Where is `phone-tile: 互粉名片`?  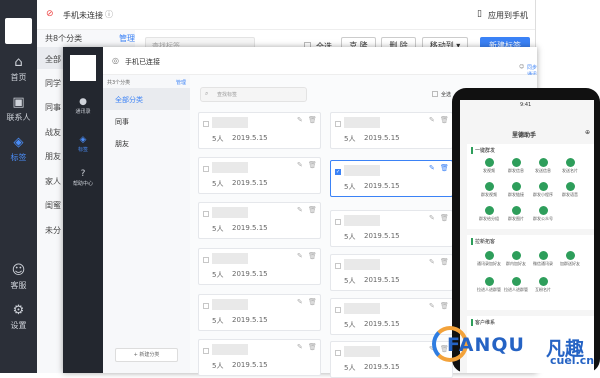 phone-tile: 互粉名片 is located at coordinates (543, 285).